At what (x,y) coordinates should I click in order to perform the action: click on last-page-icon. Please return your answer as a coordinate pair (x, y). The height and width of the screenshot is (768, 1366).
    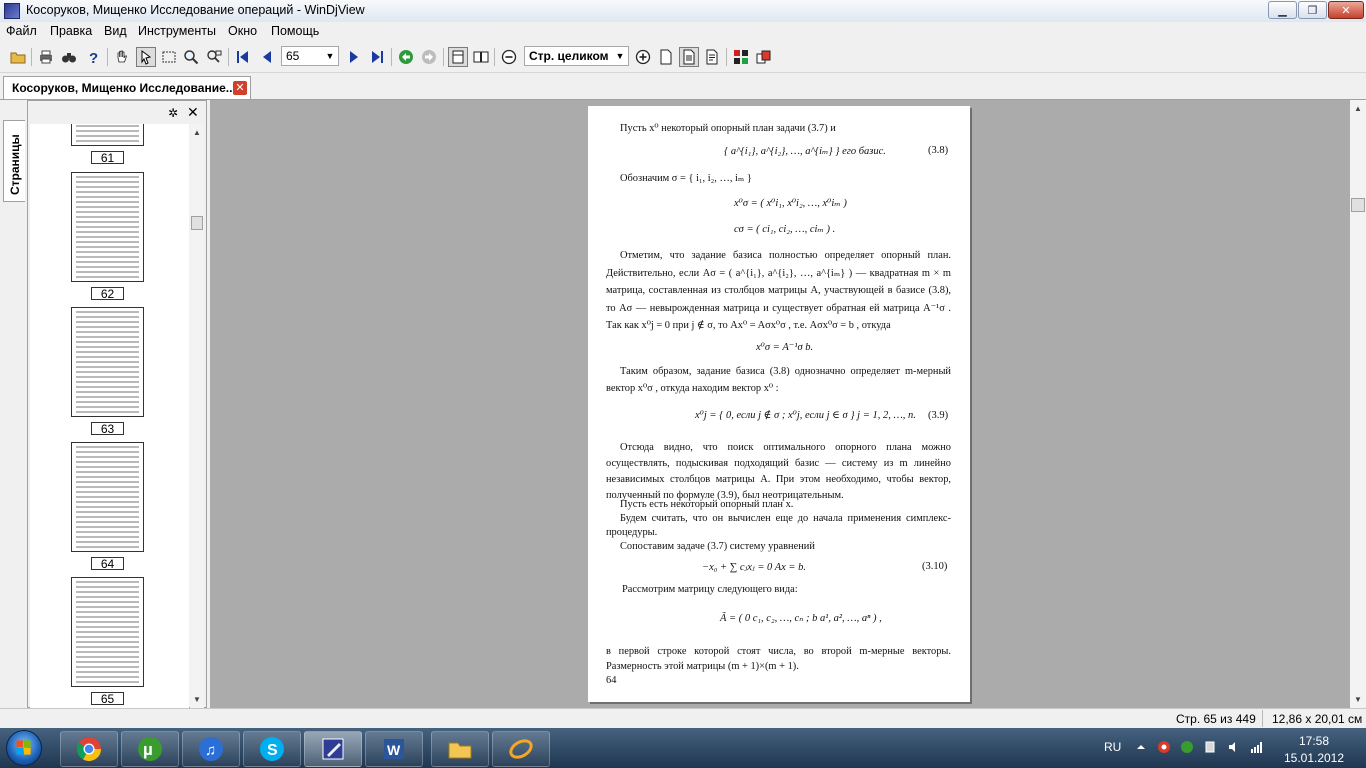
    Looking at the image, I should click on (377, 57).